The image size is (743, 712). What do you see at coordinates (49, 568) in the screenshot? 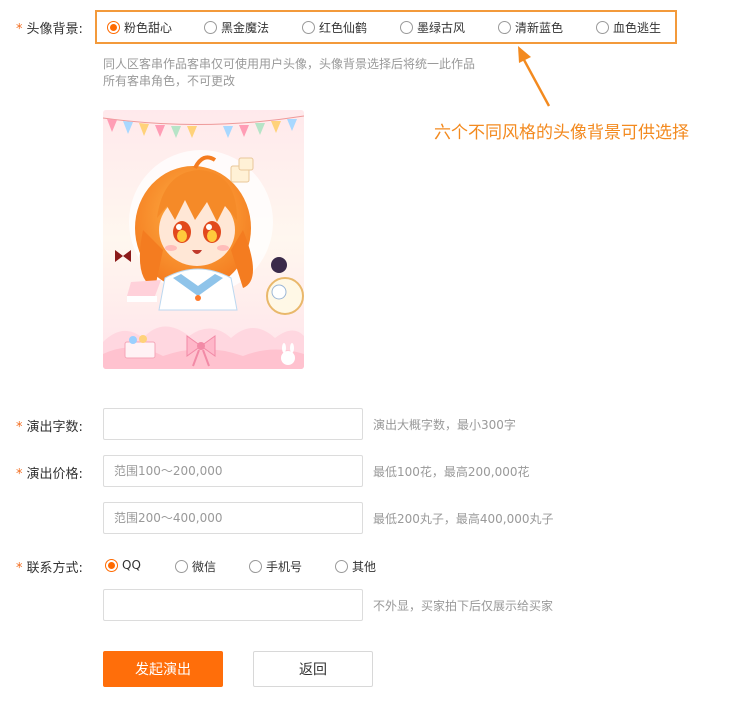
I see `contact-label: * 联系方式:` at bounding box center [49, 568].